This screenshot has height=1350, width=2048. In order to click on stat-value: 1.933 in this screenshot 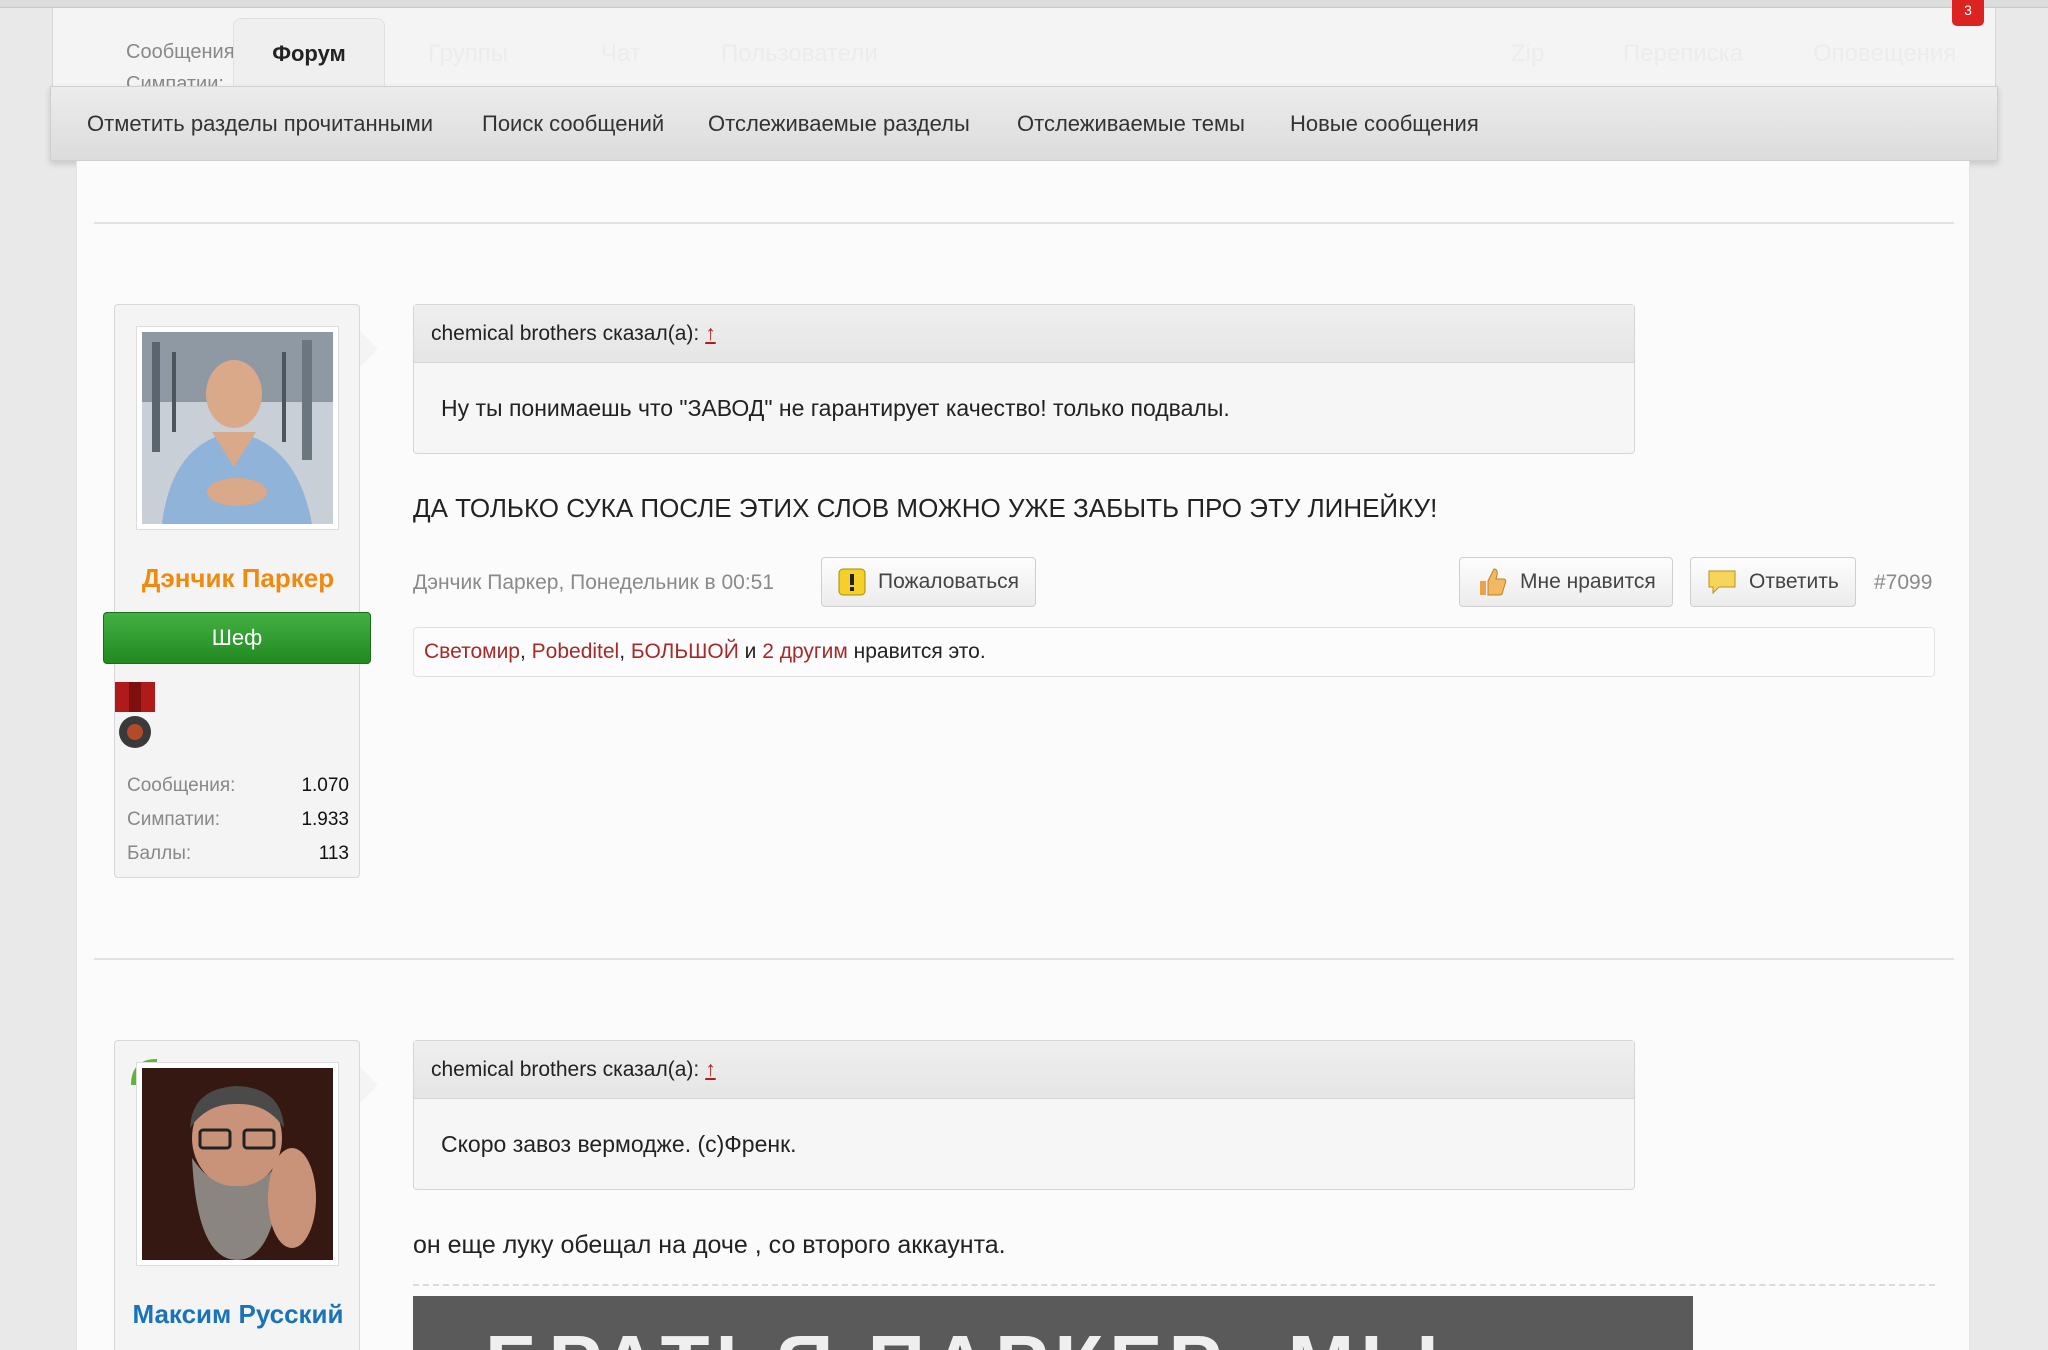, I will do `click(325, 819)`.